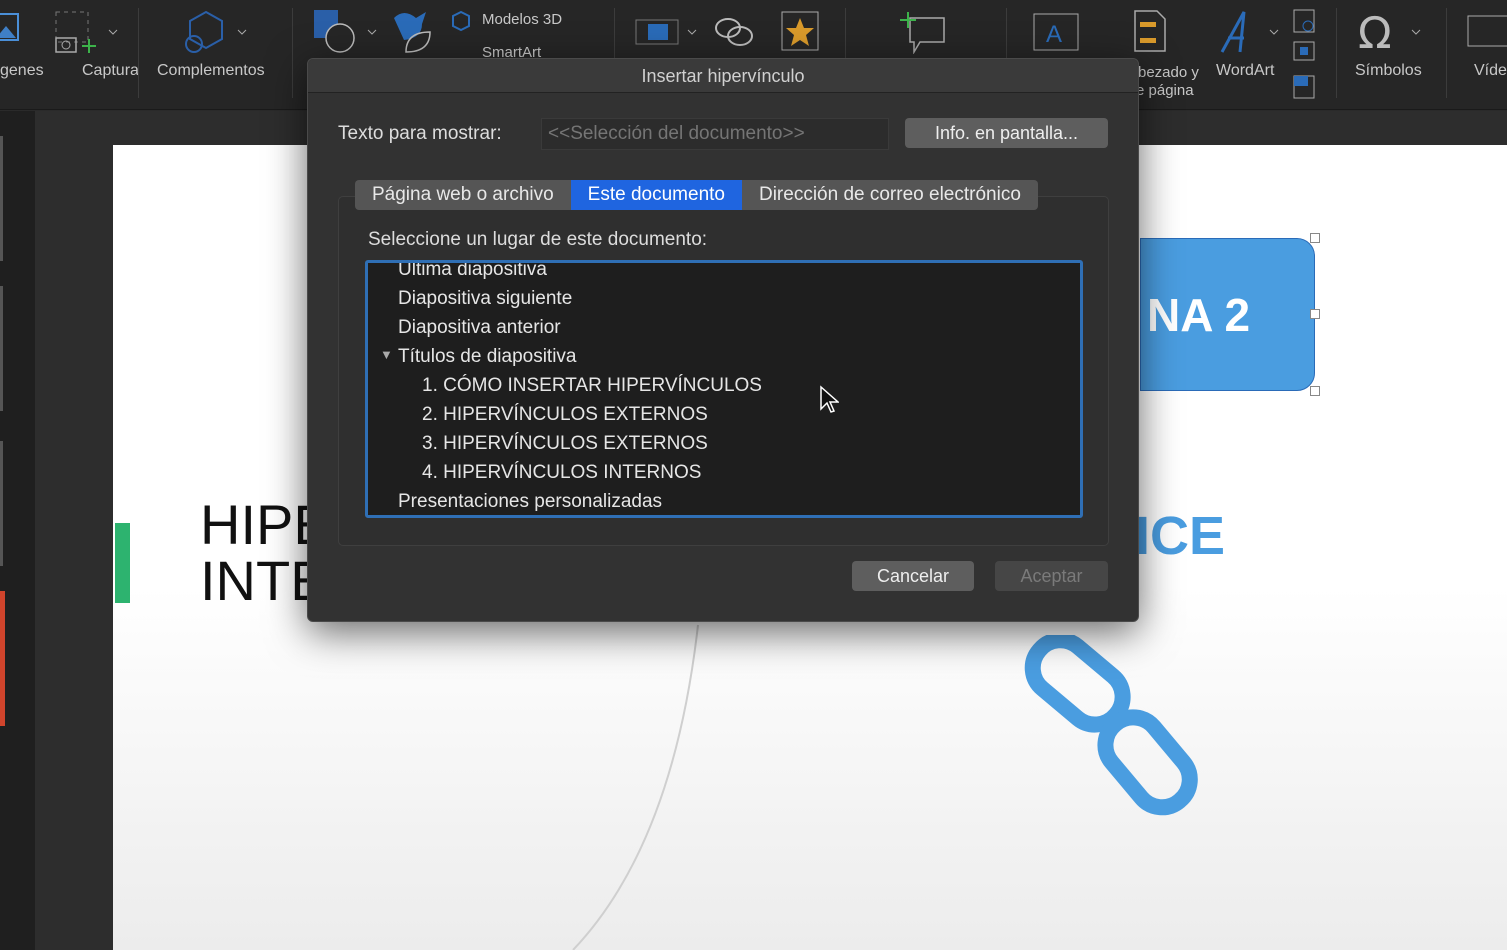 Image resolution: width=1507 pixels, height=950 pixels. I want to click on ribbon-video: Víde, so click(1490, 71).